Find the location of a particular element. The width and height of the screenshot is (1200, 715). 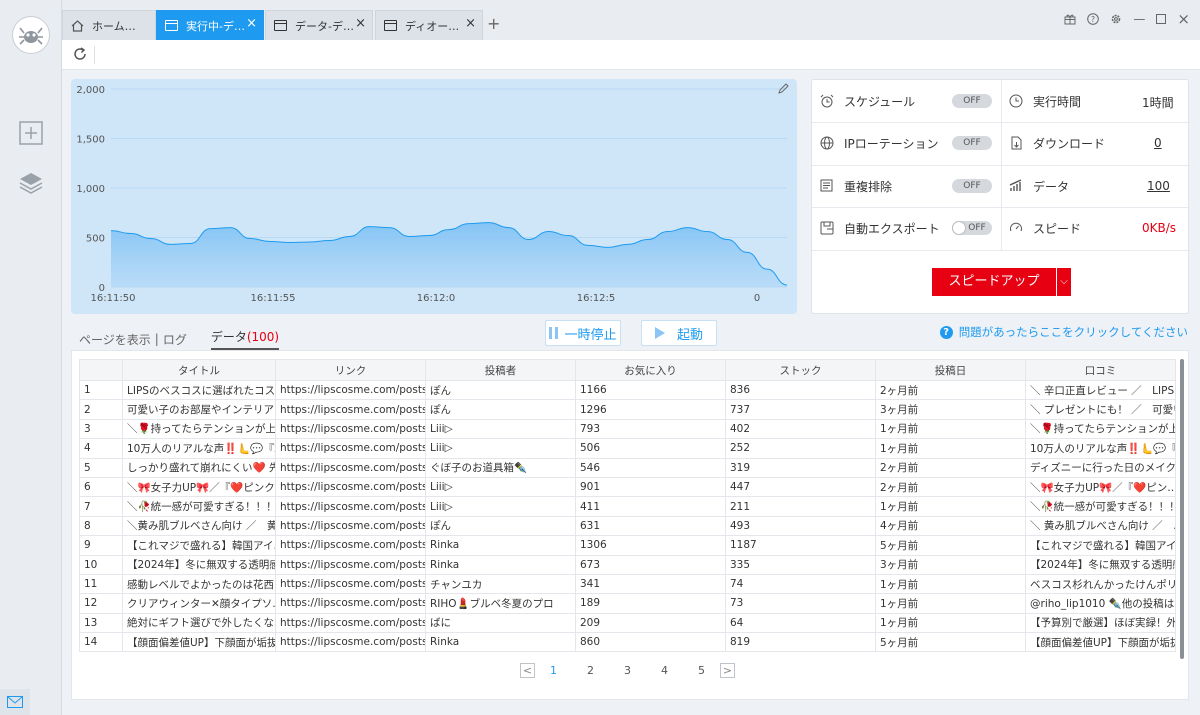

column-header: リンク is located at coordinates (350, 370).